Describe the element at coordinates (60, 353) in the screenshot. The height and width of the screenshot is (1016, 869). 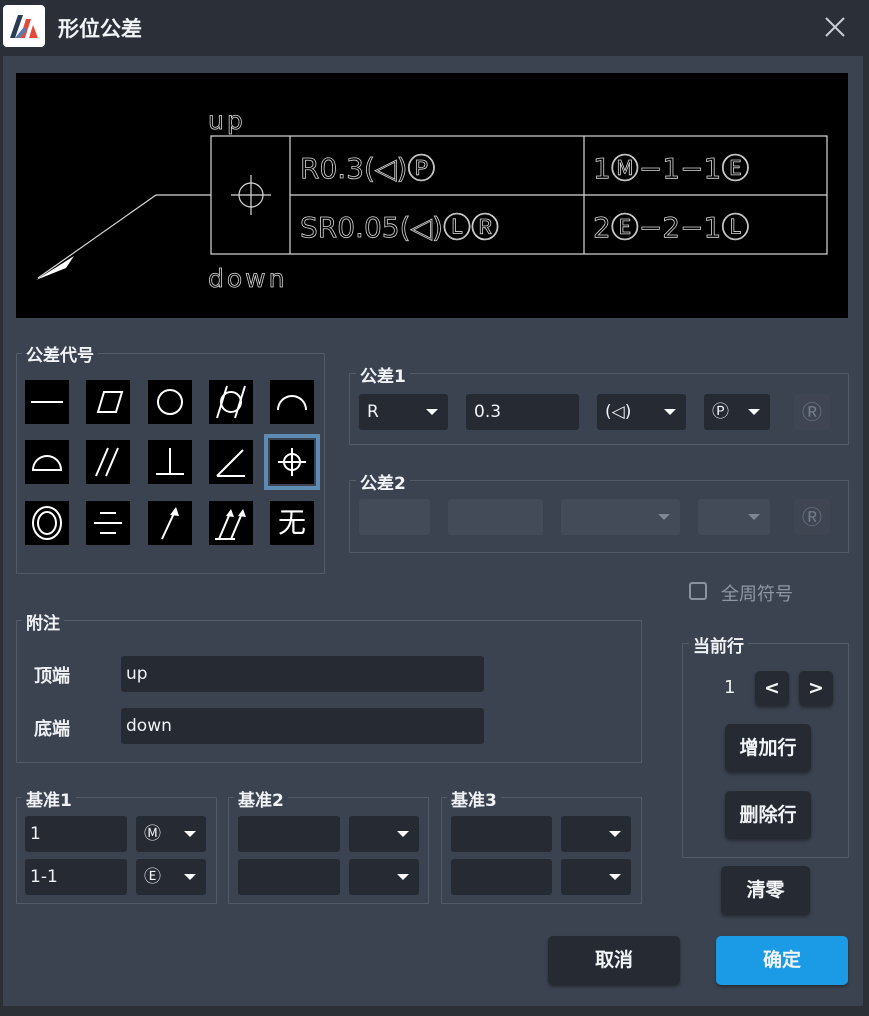
I see `symbol-group-label: 公差代号` at that location.